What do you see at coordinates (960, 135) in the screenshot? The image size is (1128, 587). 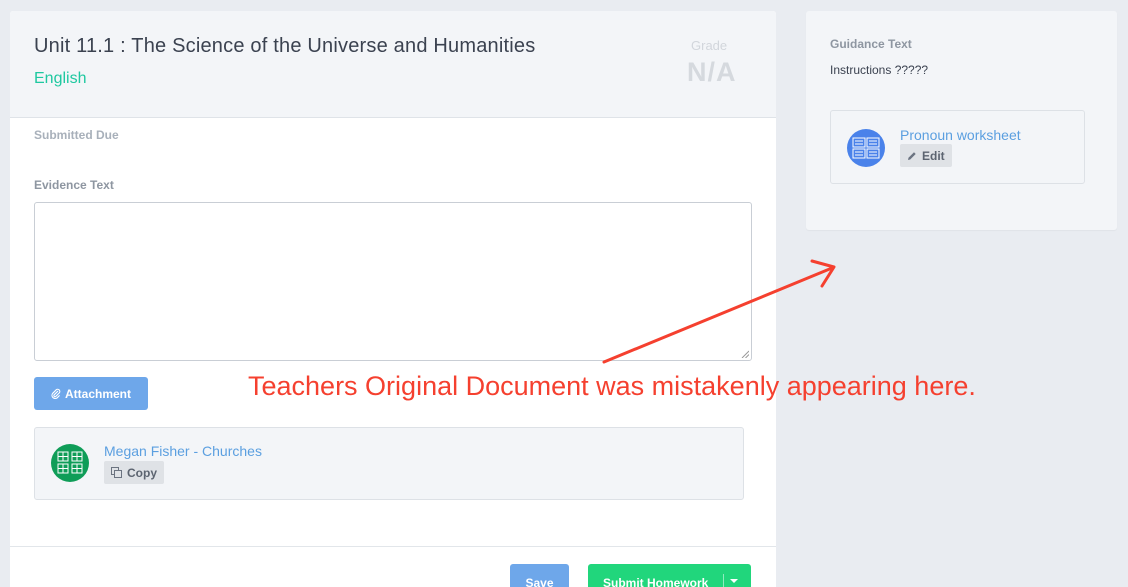 I see `guidance-file-link: Pronoun worksheet` at bounding box center [960, 135].